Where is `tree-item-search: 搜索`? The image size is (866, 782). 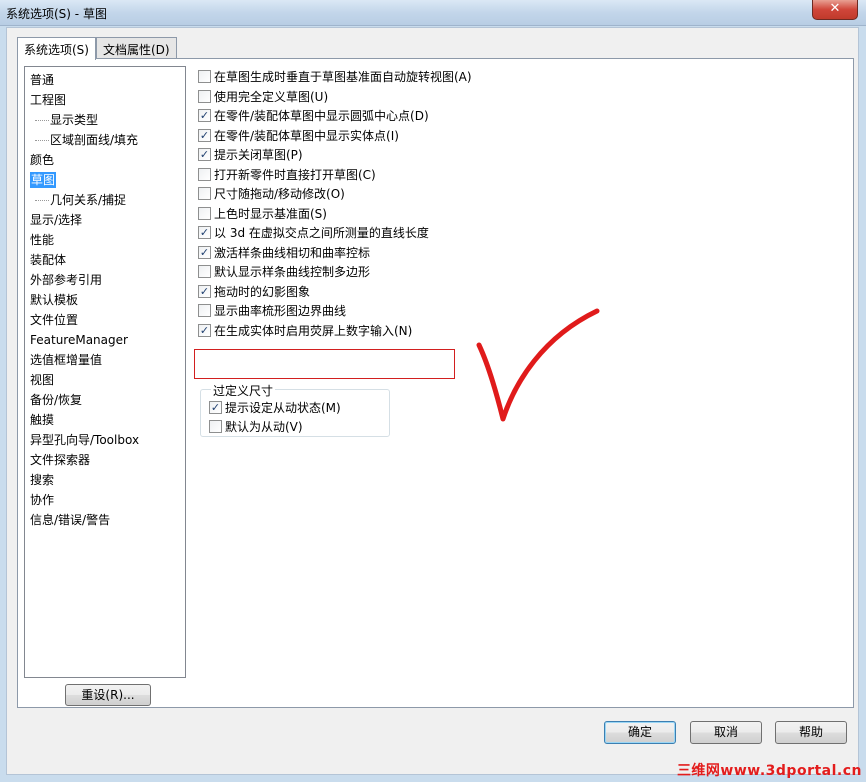
tree-item-search: 搜索 is located at coordinates (105, 480).